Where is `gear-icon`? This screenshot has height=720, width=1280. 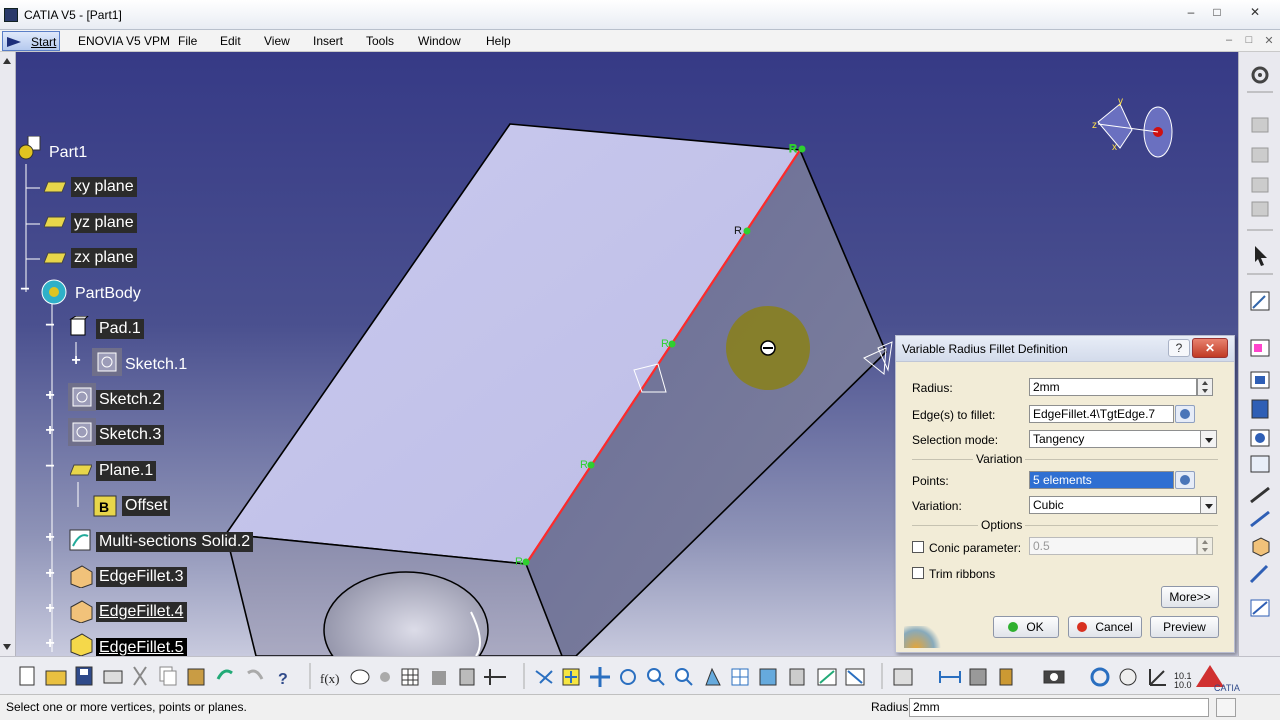
gear-icon is located at coordinates (1260, 75).